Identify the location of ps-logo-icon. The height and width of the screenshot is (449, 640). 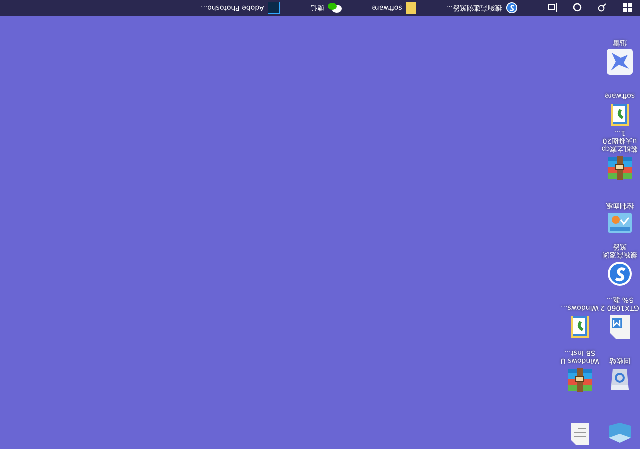
(274, 8).